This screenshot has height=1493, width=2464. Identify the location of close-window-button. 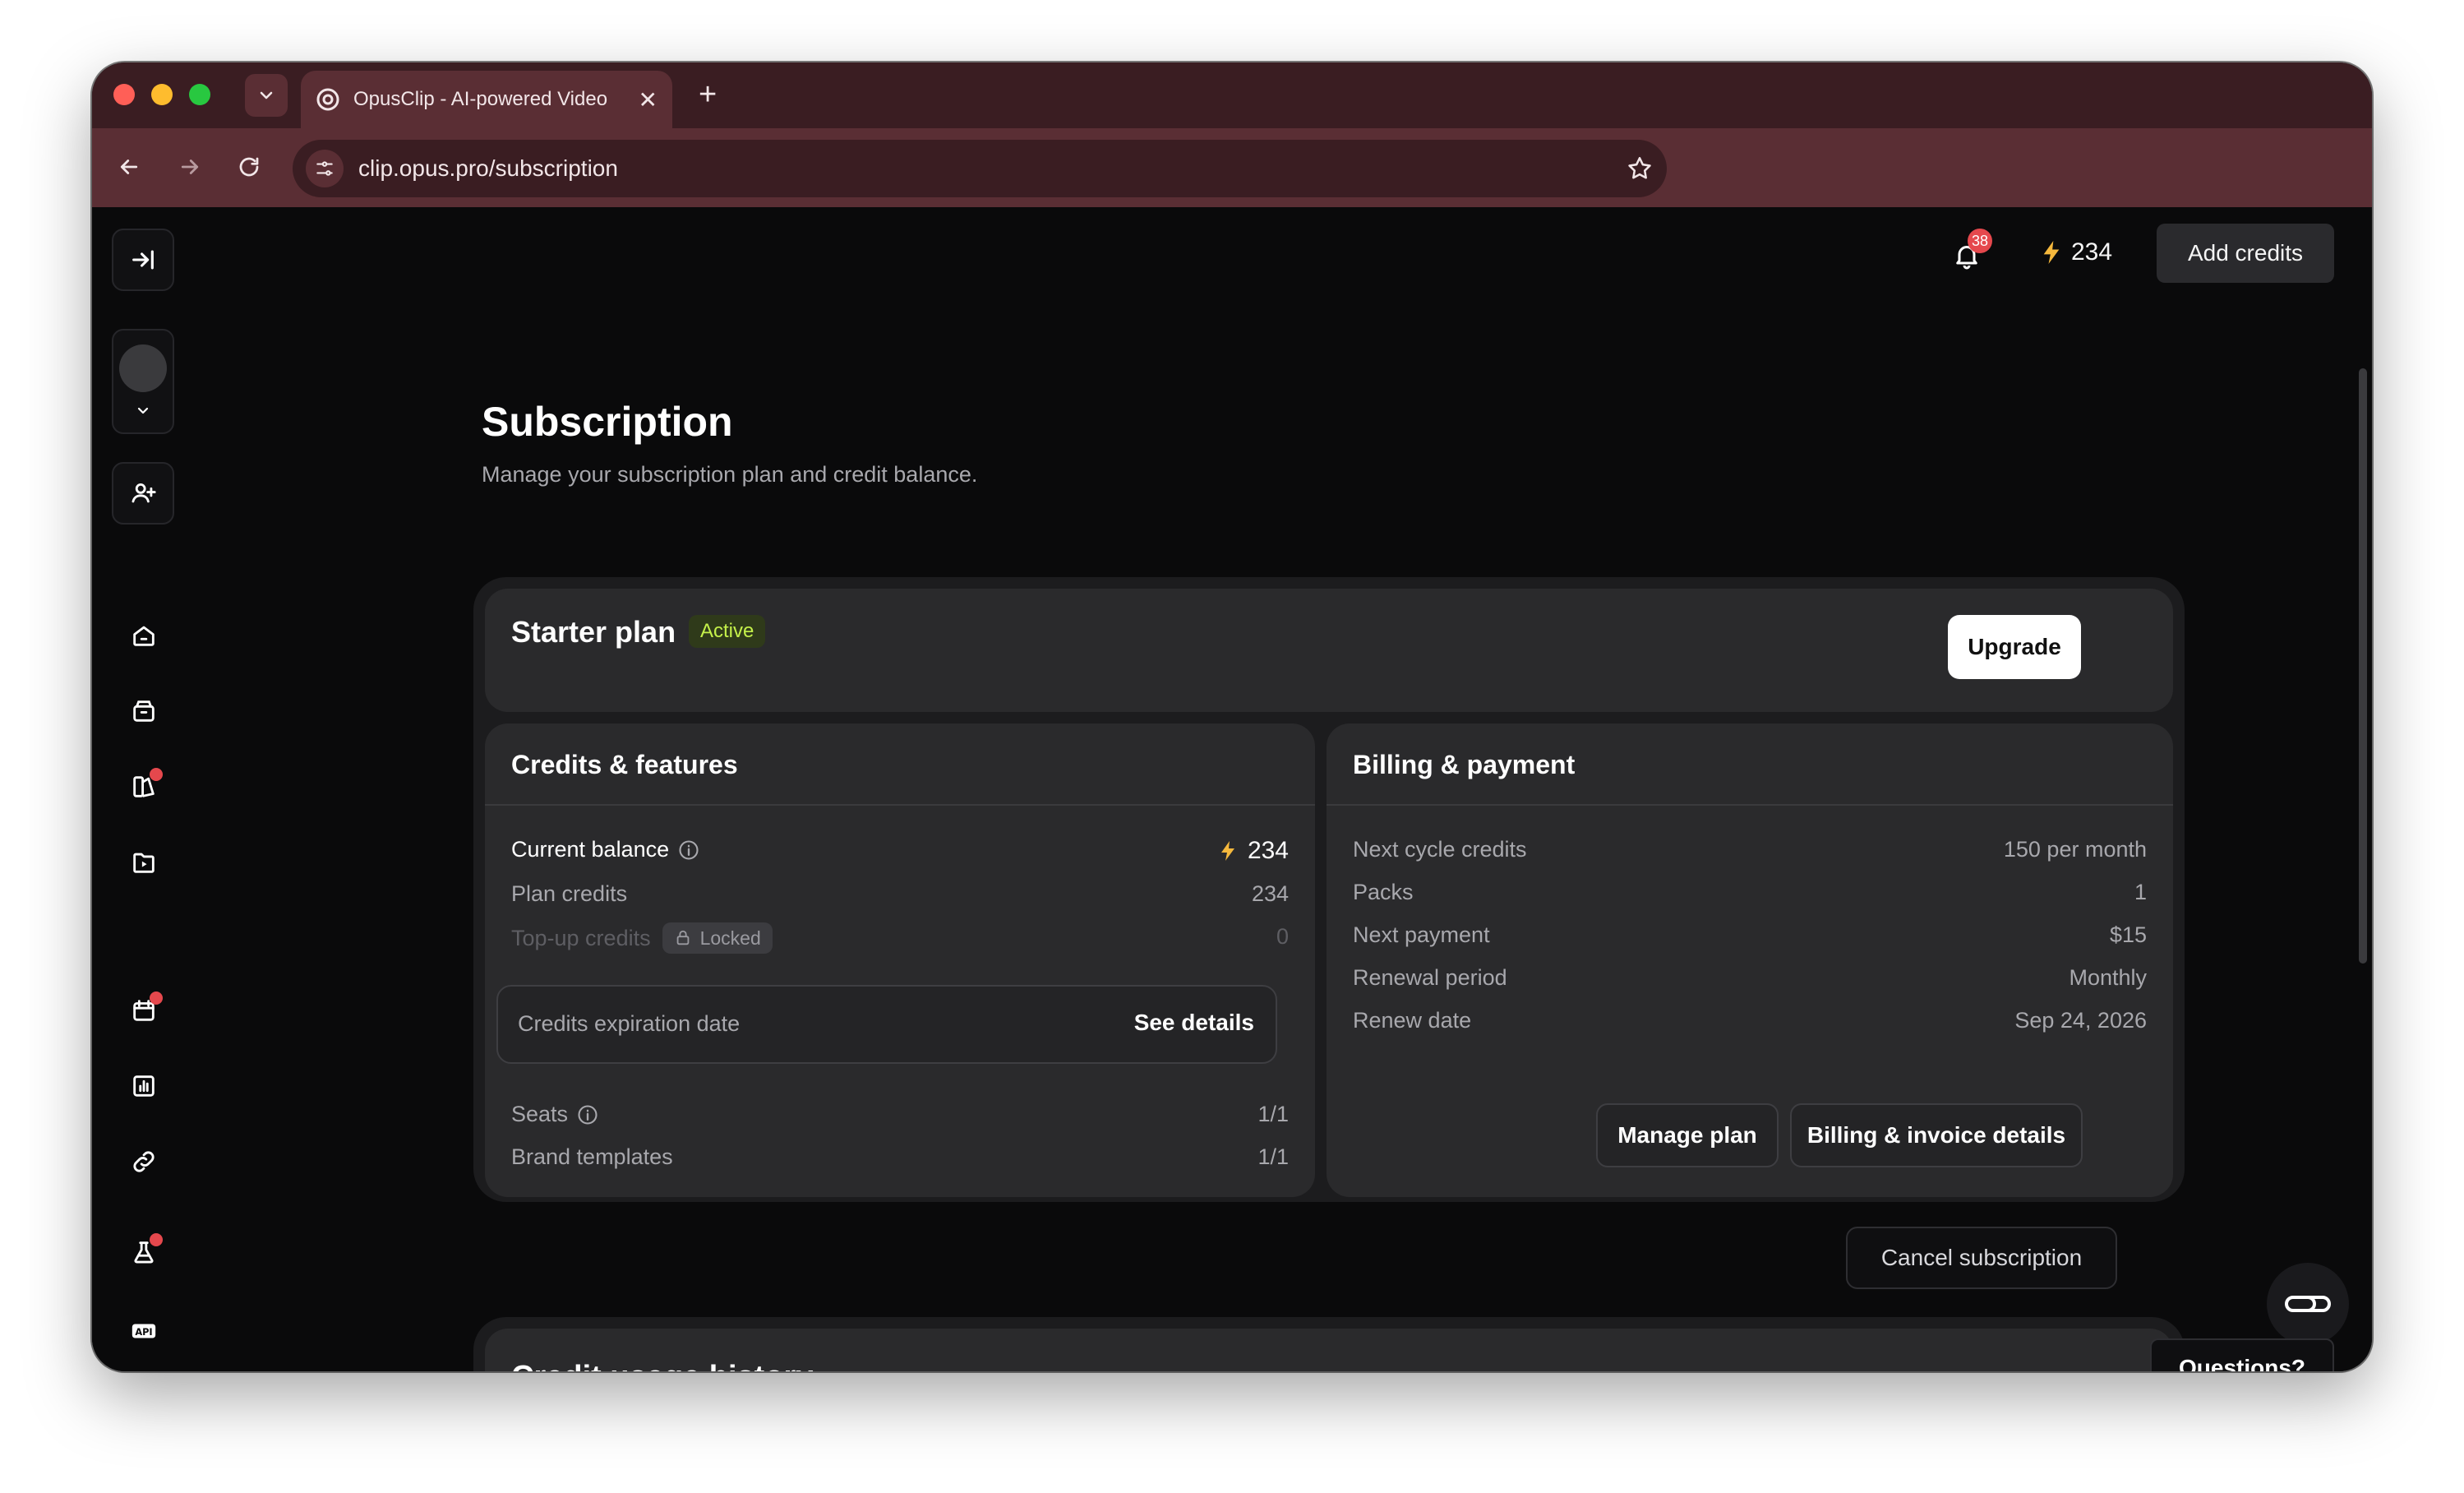
(124, 95).